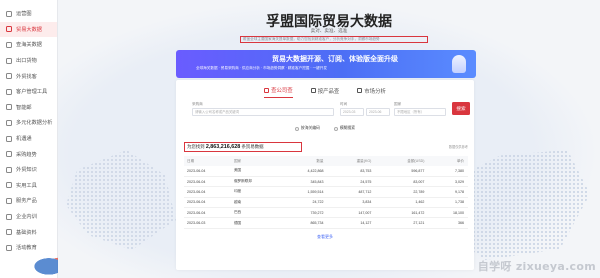  What do you see at coordinates (26, 248) in the screenshot?
I see `sidebar-item-label: 活动教育` at bounding box center [26, 248].